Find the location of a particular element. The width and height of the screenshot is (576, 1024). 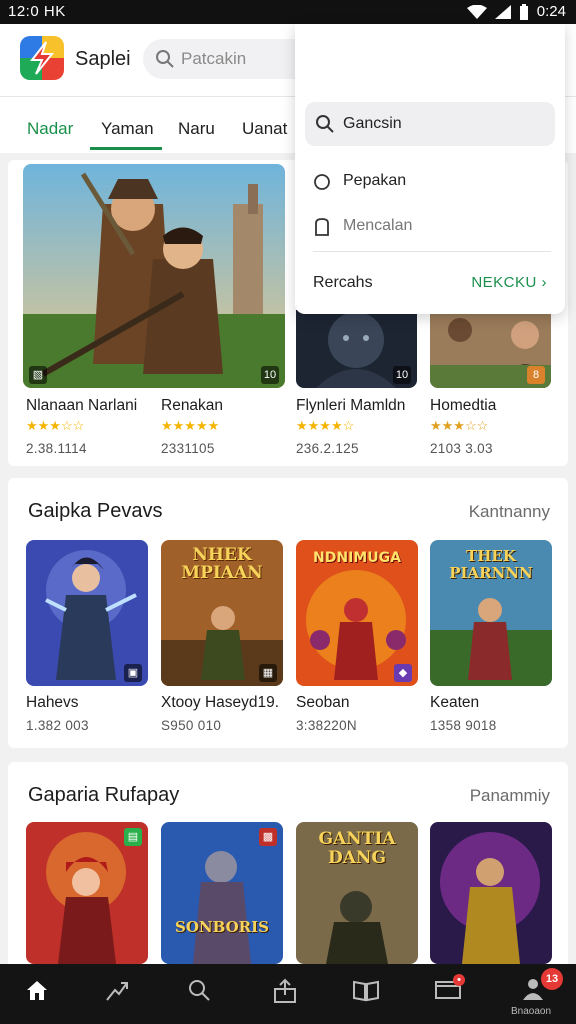

battery-icon is located at coordinates (523, 11).